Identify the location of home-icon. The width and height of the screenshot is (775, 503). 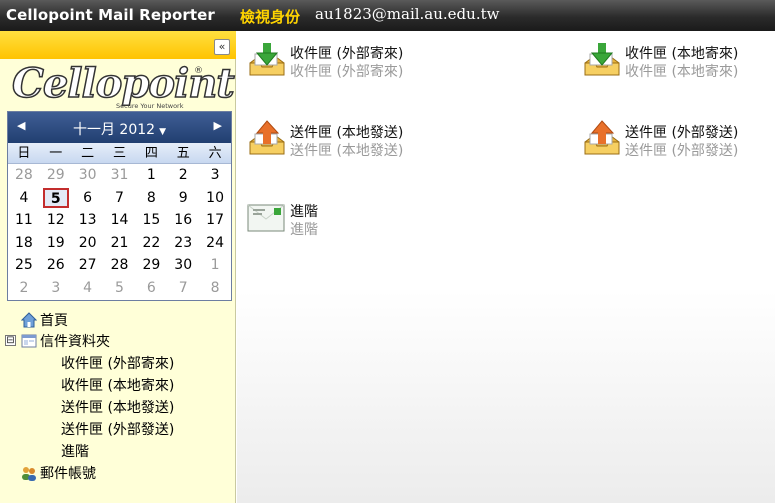
(29, 320).